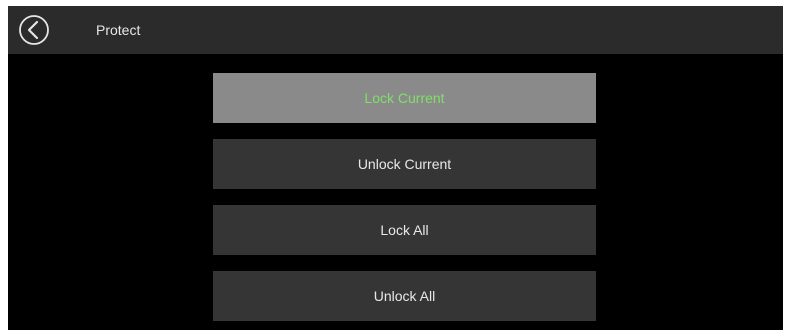  Describe the element at coordinates (404, 98) in the screenshot. I see `lock-current-button: Lock Current` at that location.